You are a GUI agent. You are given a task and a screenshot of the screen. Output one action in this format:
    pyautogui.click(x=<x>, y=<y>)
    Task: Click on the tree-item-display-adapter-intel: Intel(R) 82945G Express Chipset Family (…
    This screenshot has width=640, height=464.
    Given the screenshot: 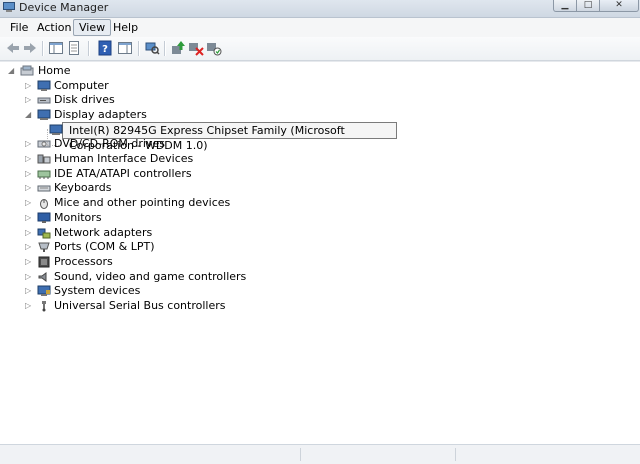 What is the action you would take?
    pyautogui.click(x=223, y=137)
    